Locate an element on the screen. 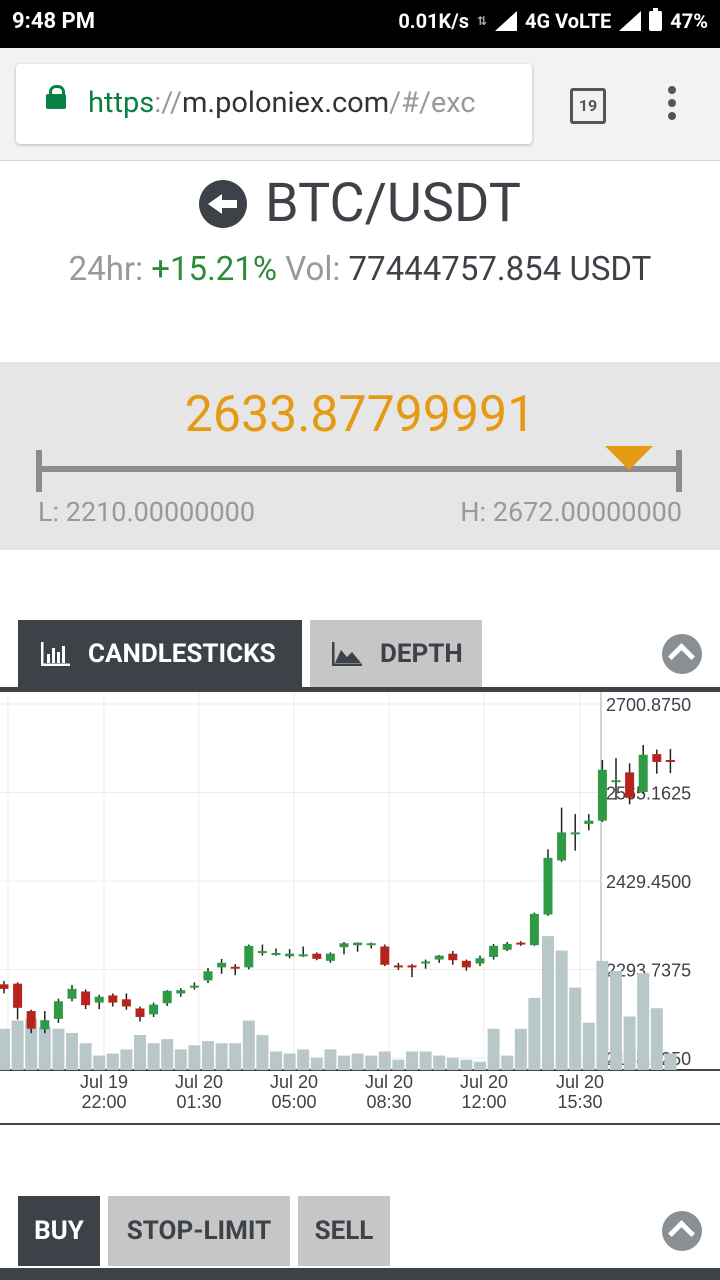 The image size is (720, 1280). collapse-trade-icon is located at coordinates (682, 1231).